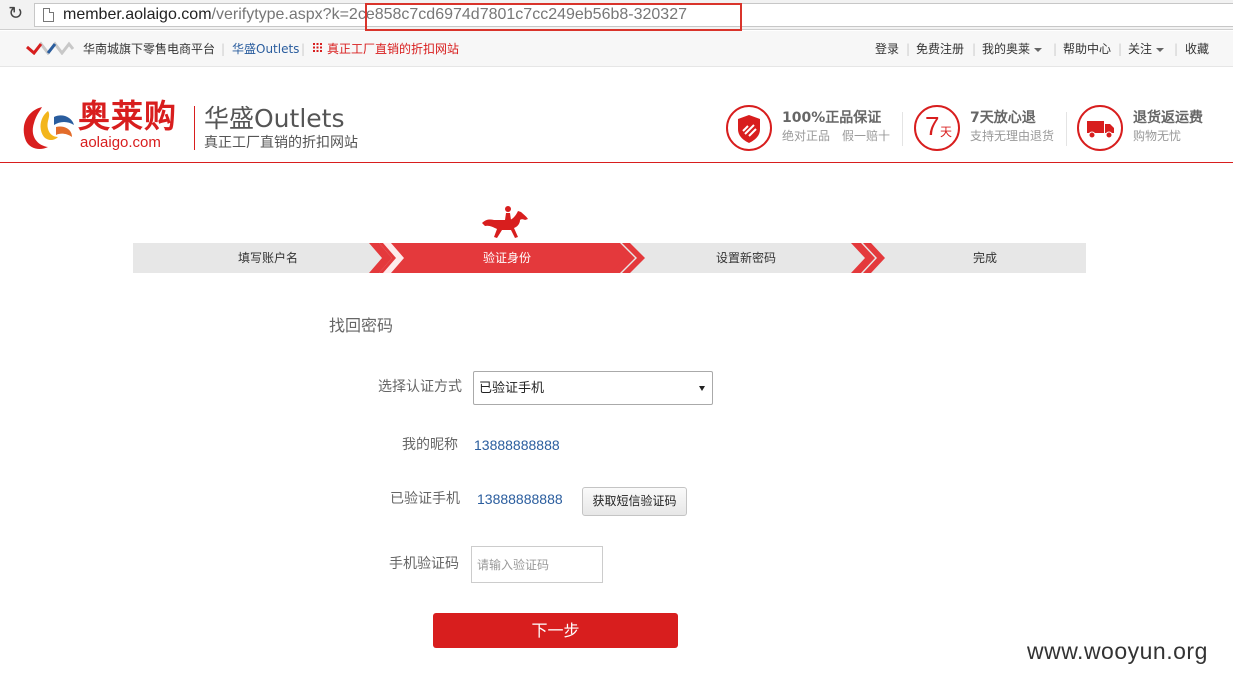  I want to click on brand-logo-icon, so click(47, 127).